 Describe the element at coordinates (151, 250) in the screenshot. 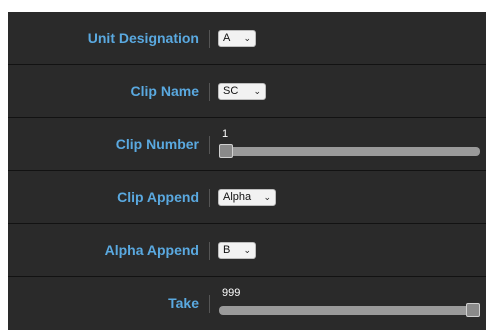

I see `alpha-append-label: Alpha Append` at that location.